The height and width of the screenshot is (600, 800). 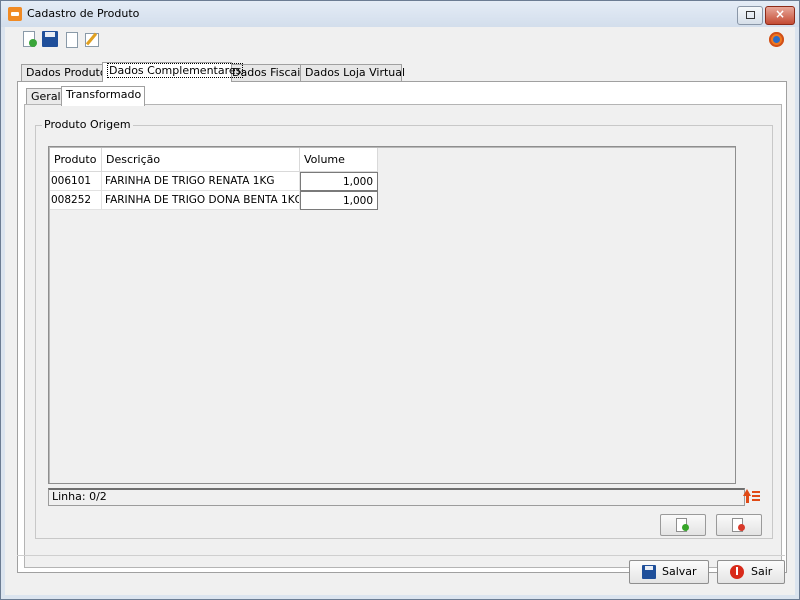 I want to click on save-button: Salvar, so click(x=669, y=572).